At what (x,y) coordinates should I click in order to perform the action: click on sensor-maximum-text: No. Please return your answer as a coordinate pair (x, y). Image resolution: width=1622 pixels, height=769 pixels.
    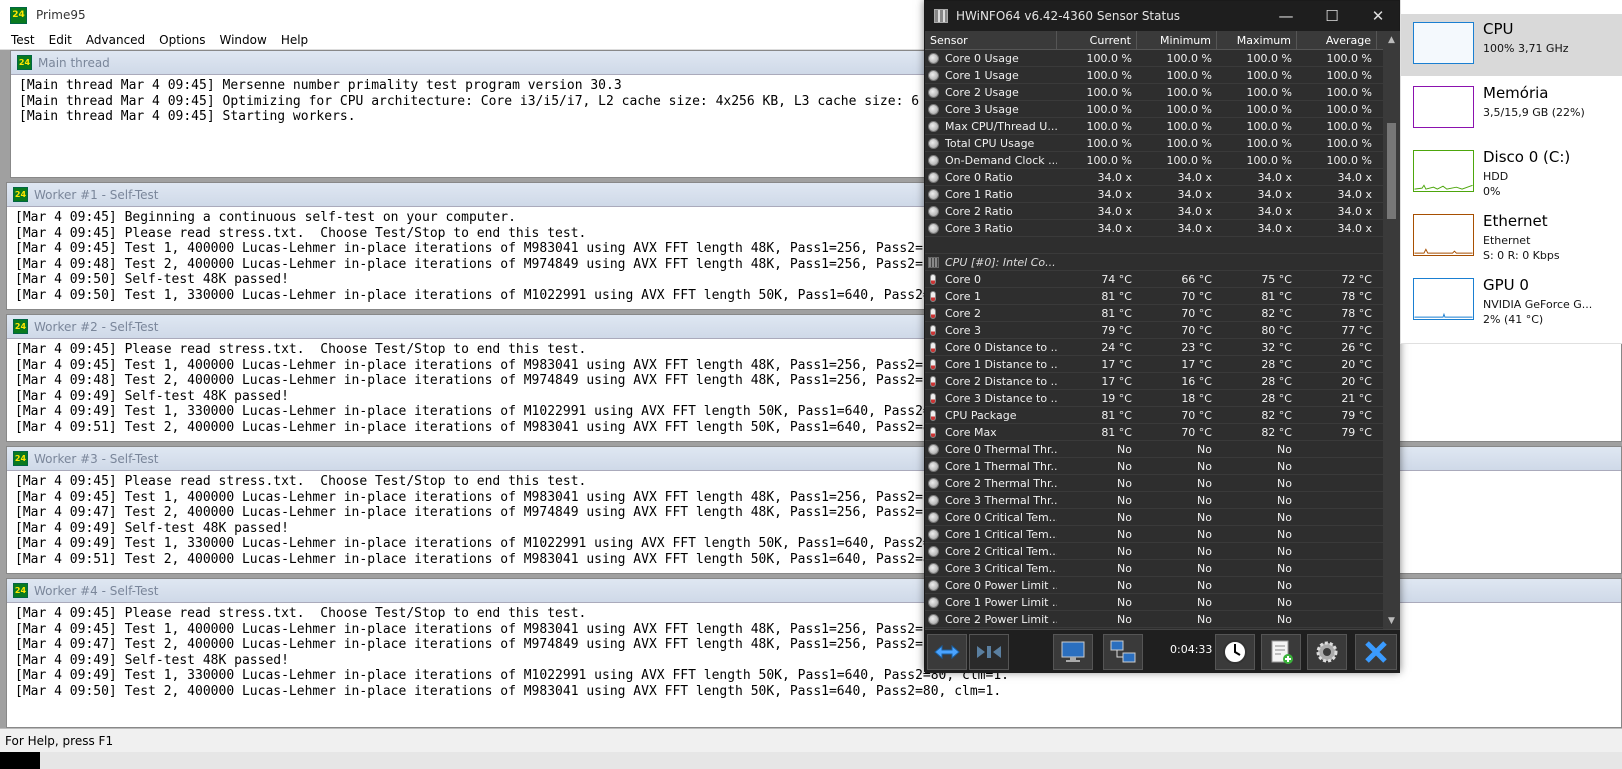
    Looking at the image, I should click on (1284, 534).